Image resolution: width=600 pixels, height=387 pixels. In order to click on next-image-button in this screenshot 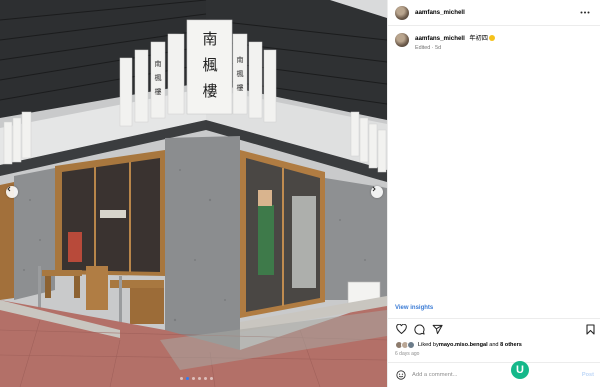, I will do `click(377, 192)`.